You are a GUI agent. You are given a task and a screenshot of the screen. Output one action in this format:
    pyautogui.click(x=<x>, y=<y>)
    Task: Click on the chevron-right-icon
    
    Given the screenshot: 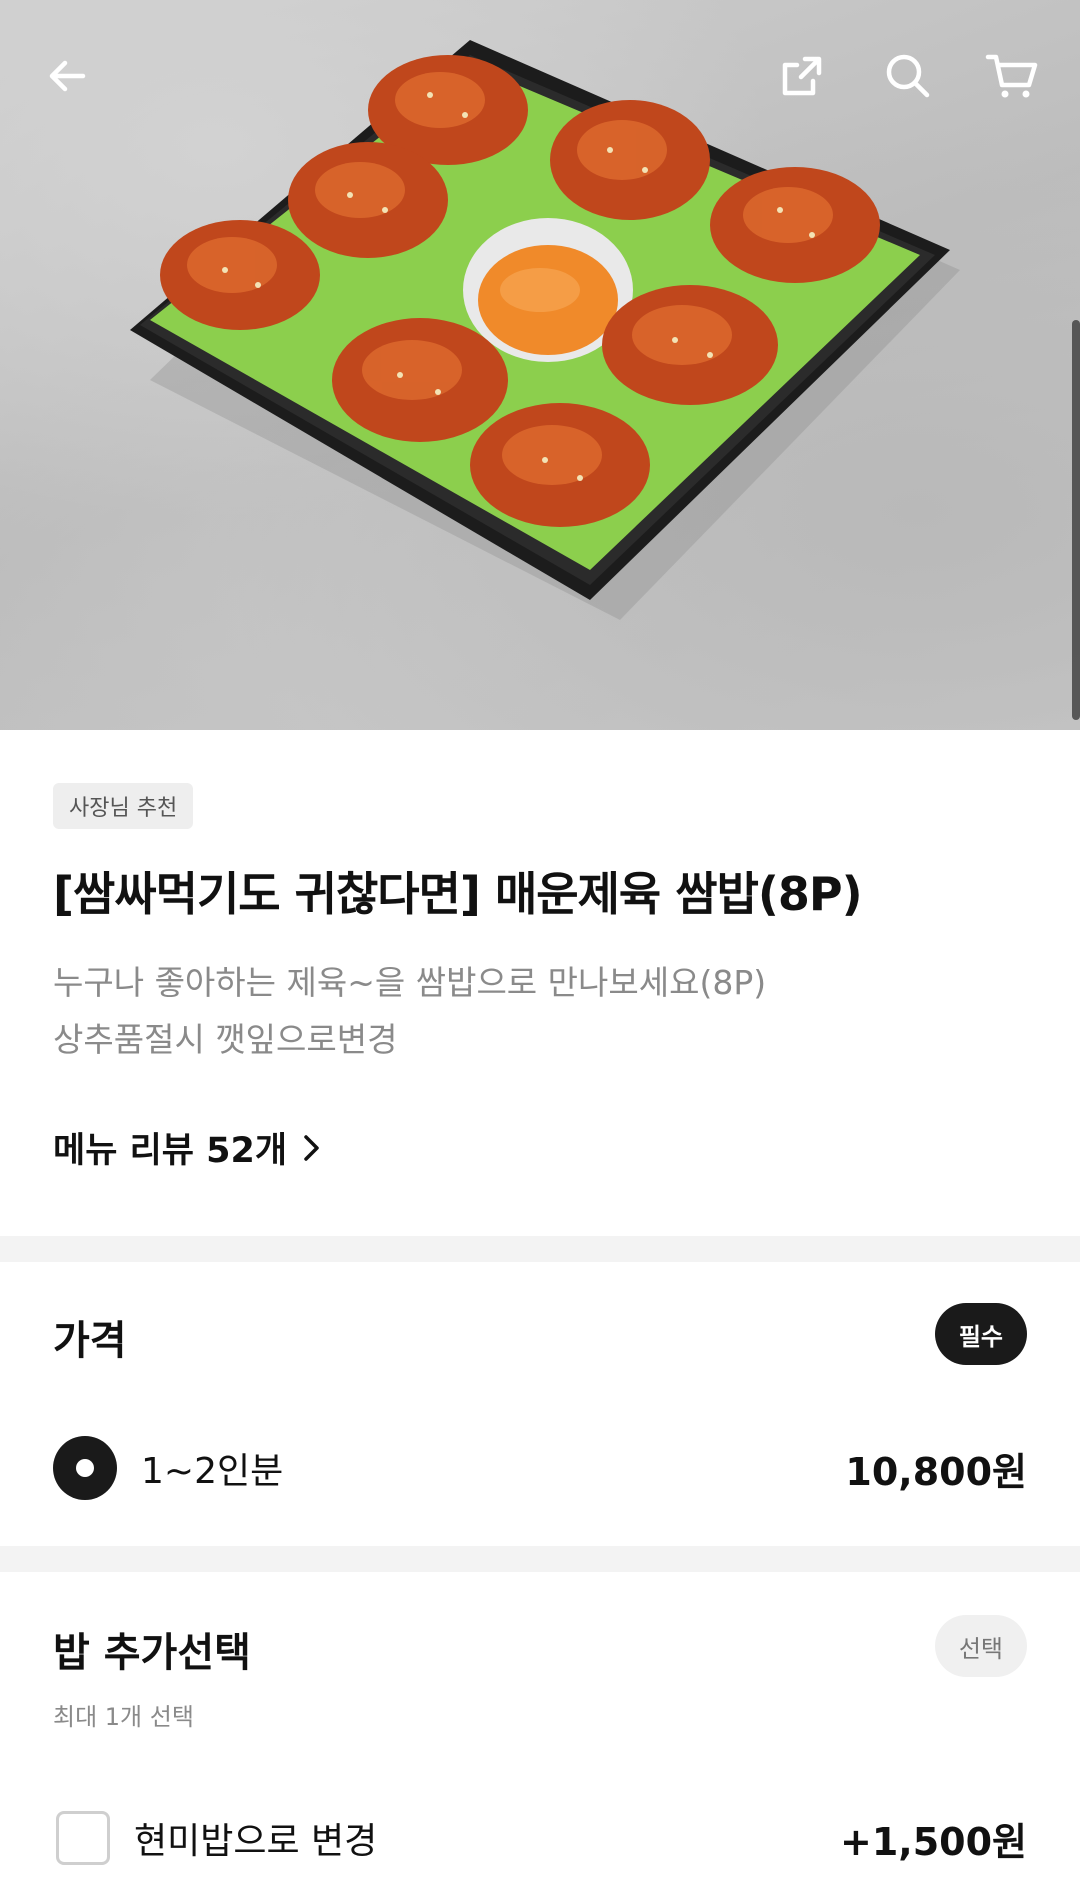 What is the action you would take?
    pyautogui.click(x=311, y=1147)
    